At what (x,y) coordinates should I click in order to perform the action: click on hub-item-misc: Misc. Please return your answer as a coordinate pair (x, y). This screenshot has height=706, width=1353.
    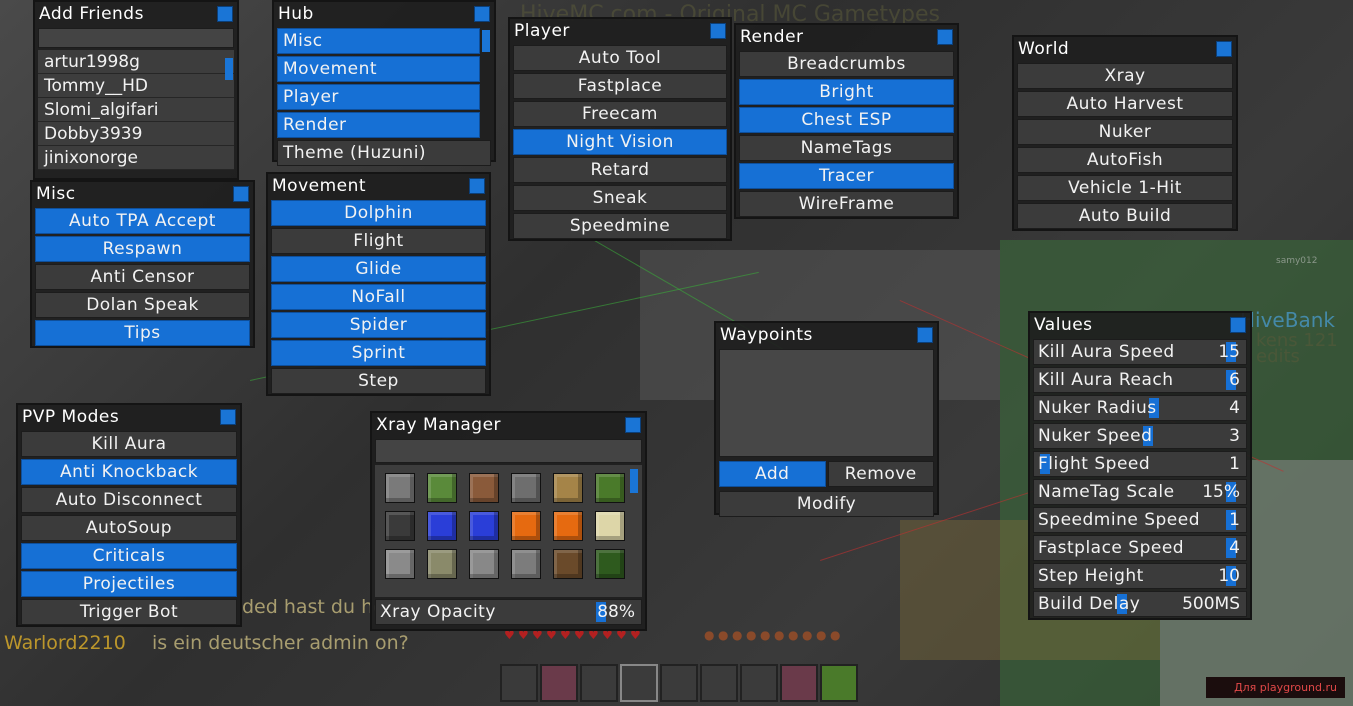
    Looking at the image, I should click on (378, 41).